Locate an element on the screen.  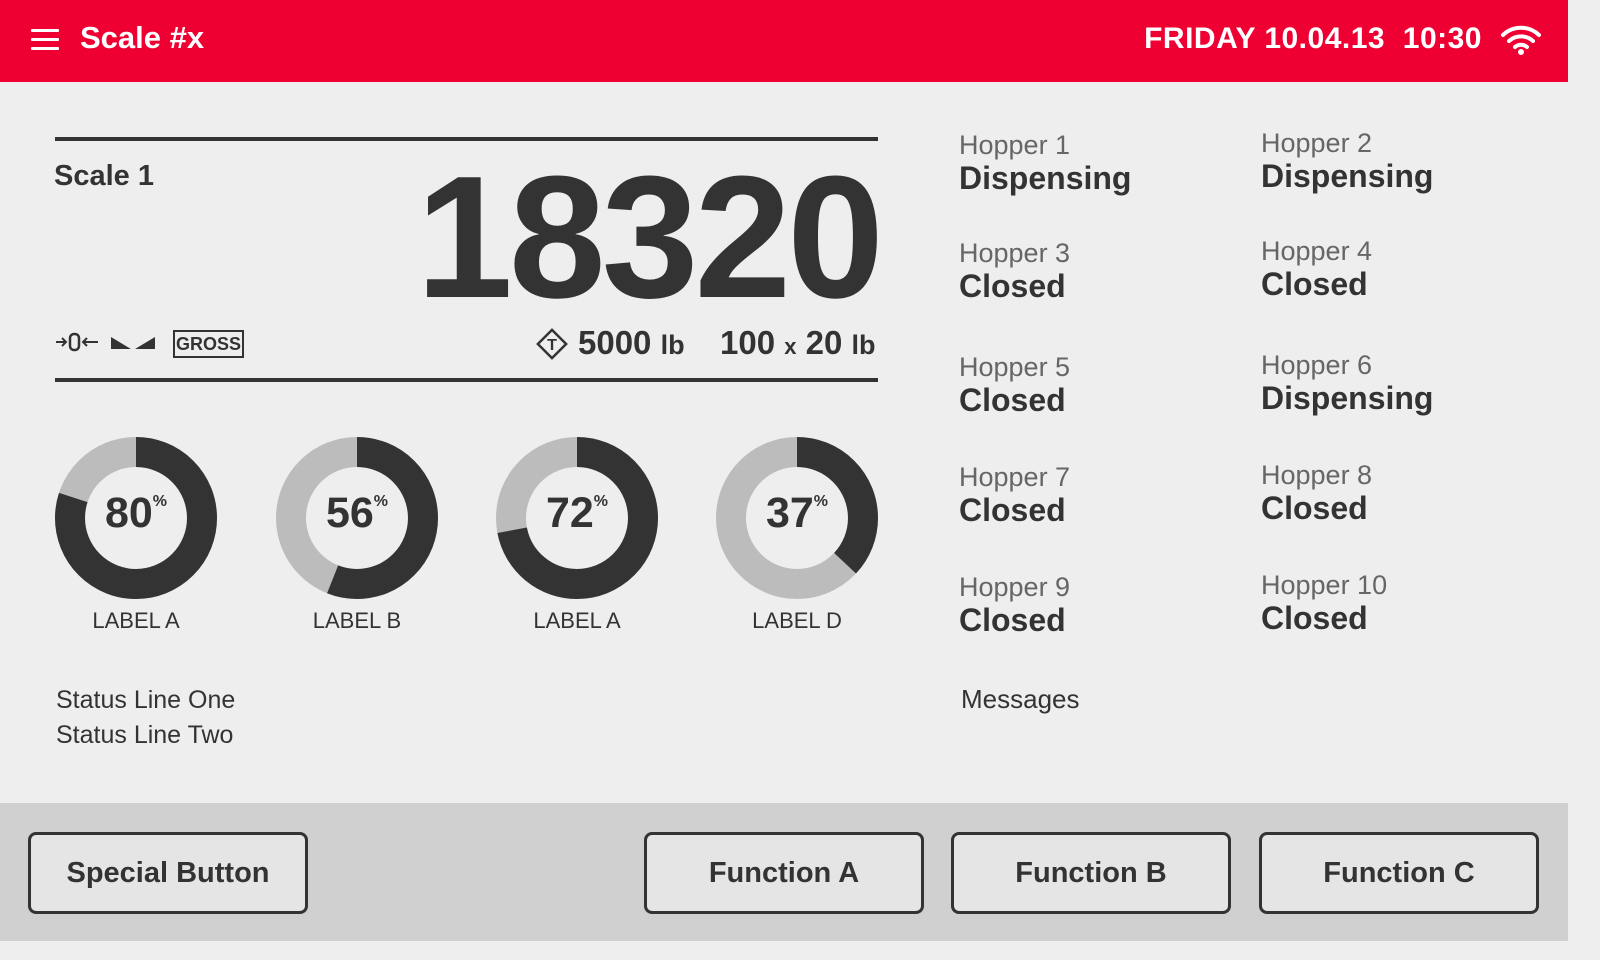
motion-icon is located at coordinates (133, 343).